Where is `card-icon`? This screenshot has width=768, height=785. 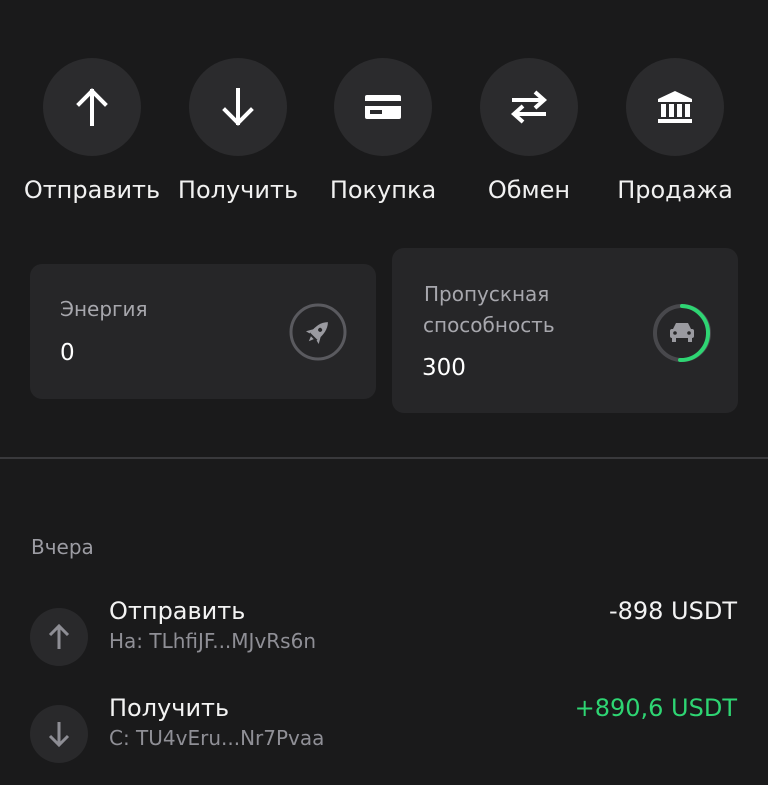
card-icon is located at coordinates (383, 107).